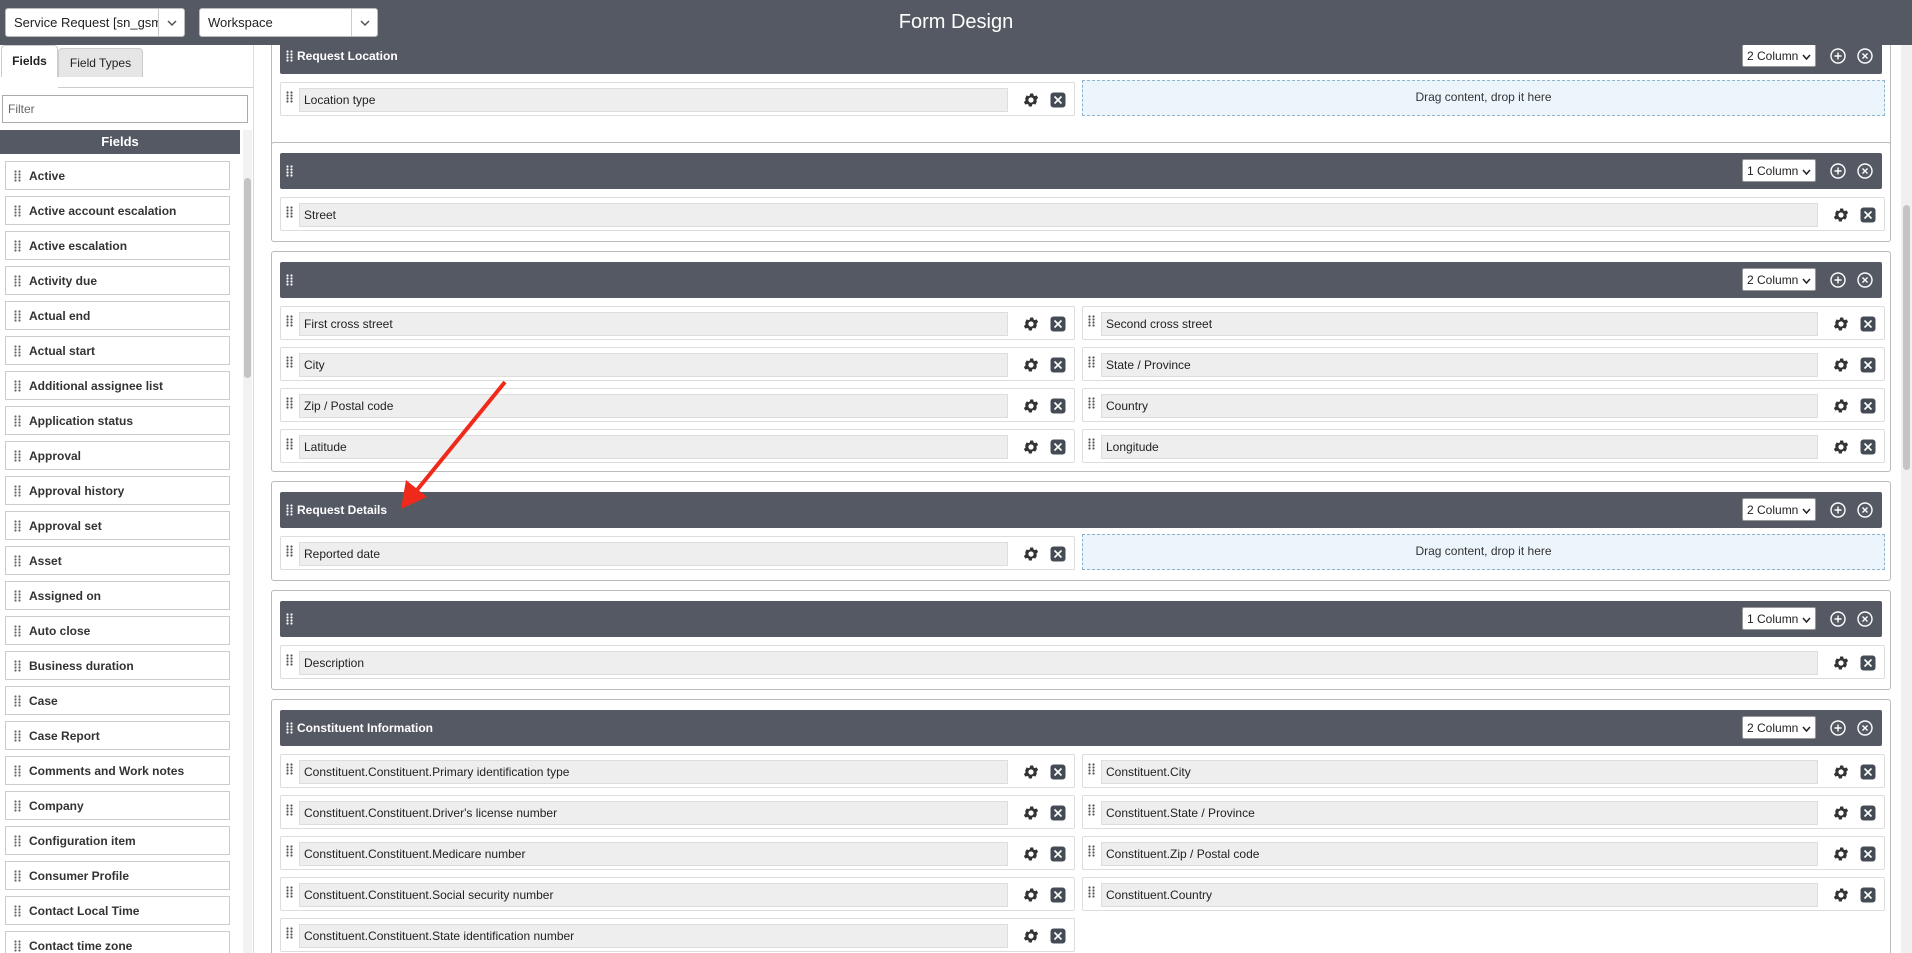  I want to click on field-list-item: Auto close, so click(117, 630).